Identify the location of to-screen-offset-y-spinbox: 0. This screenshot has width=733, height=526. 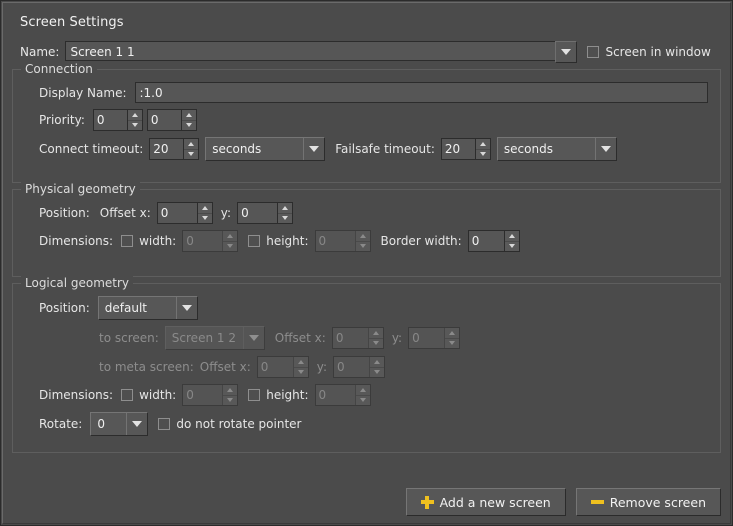
(434, 338).